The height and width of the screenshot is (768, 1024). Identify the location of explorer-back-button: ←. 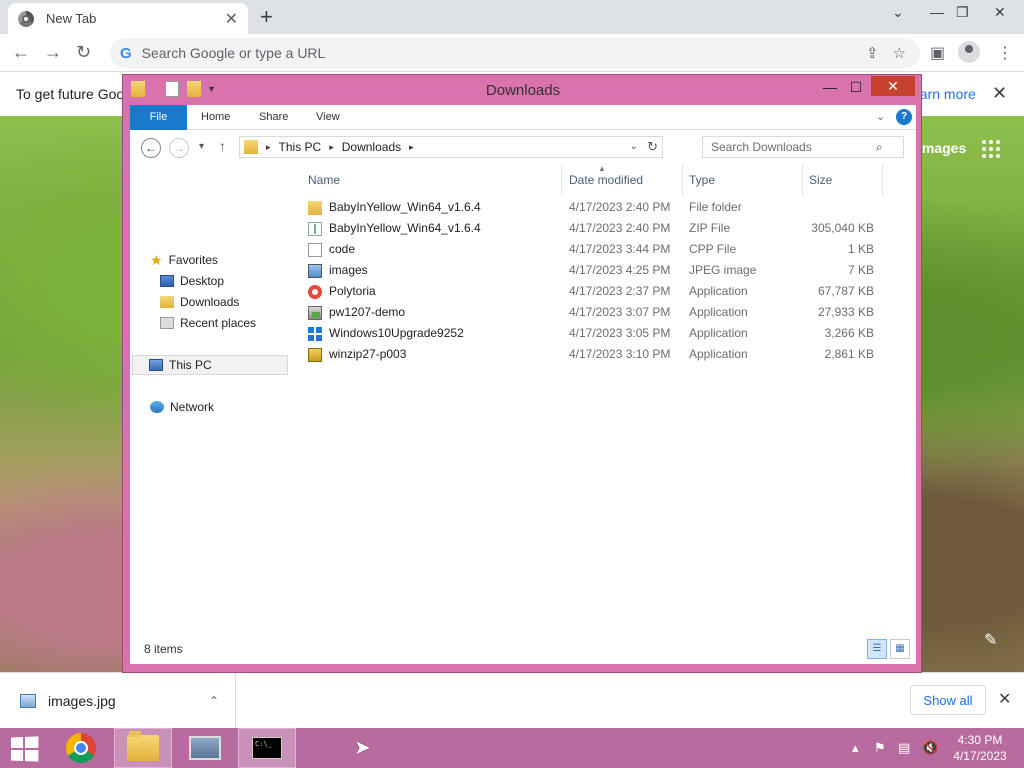
(151, 148).